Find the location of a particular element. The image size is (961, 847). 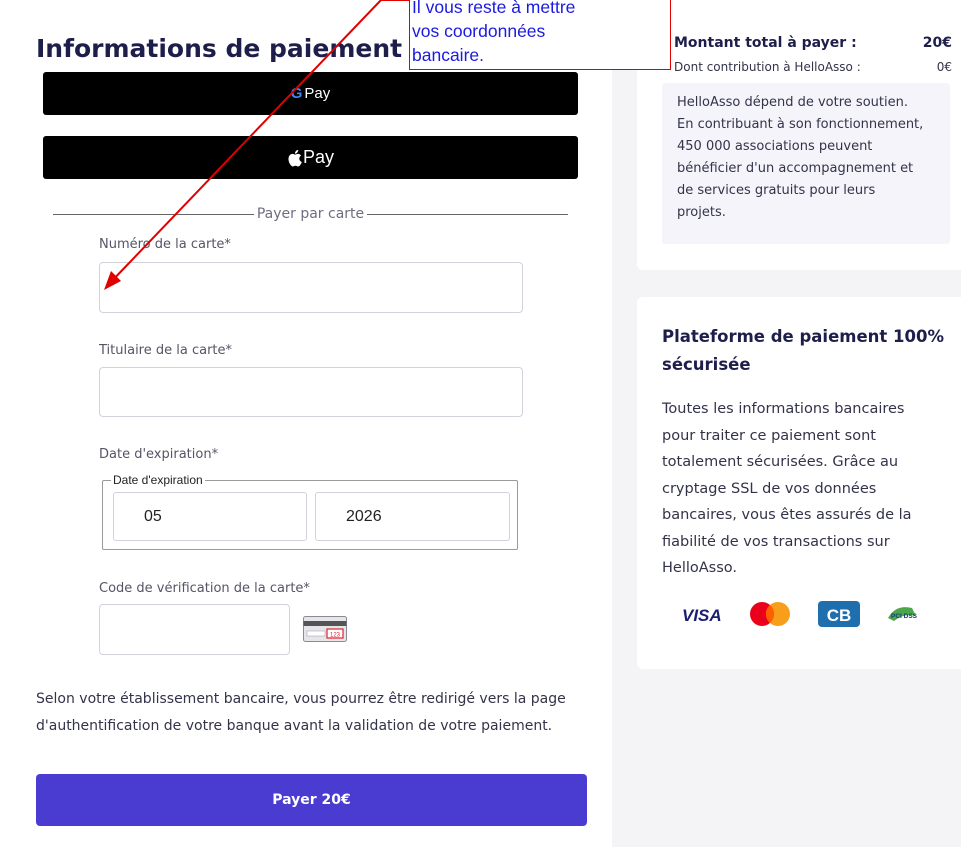

pay-button: Payer 20€ is located at coordinates (311, 800).